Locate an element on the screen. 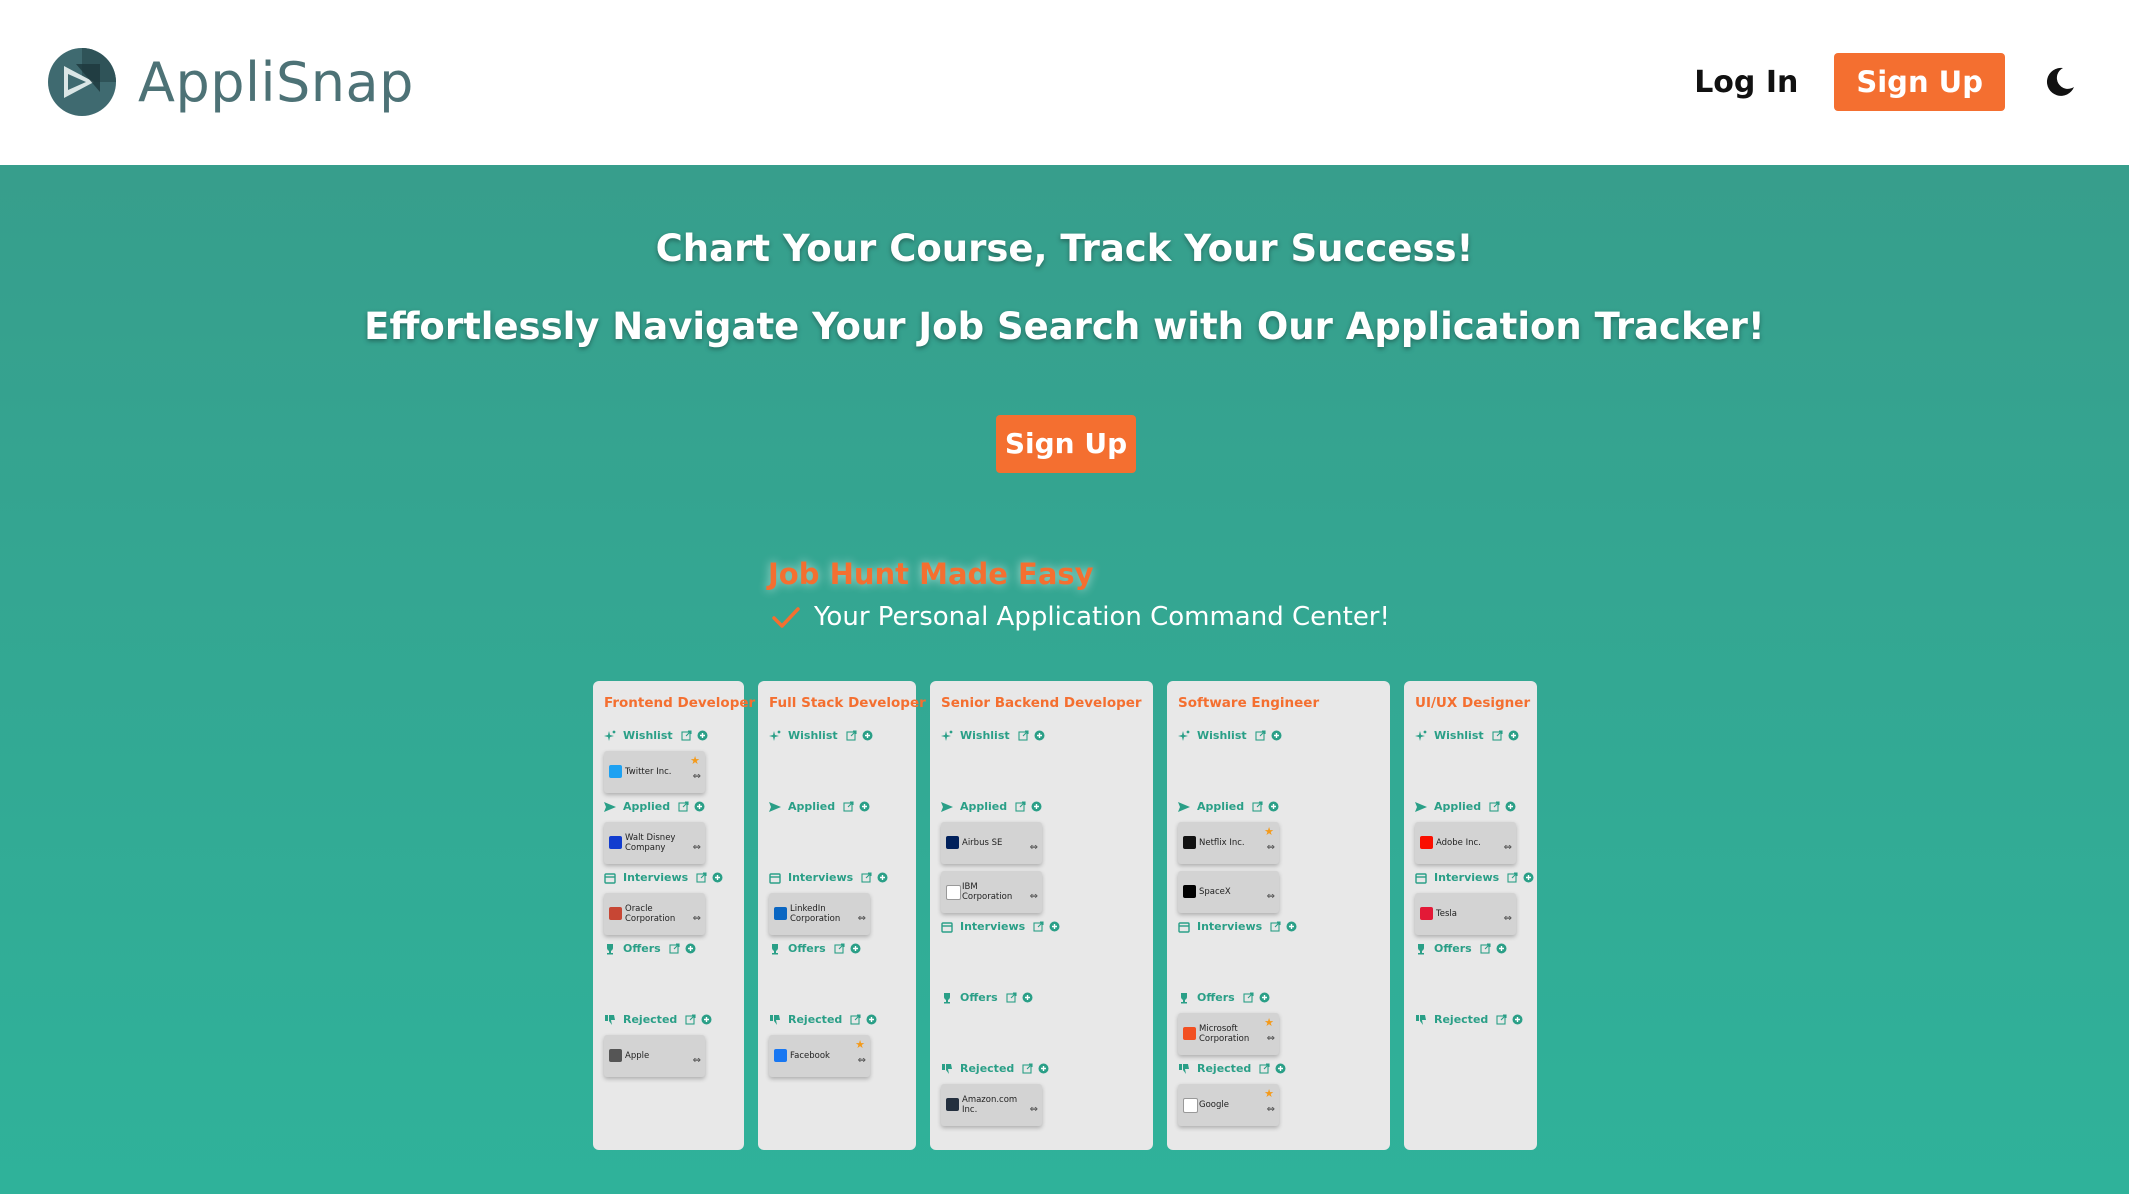 This screenshot has height=1194, width=2129. job-card: IBM Corporation ⇔ is located at coordinates (991, 892).